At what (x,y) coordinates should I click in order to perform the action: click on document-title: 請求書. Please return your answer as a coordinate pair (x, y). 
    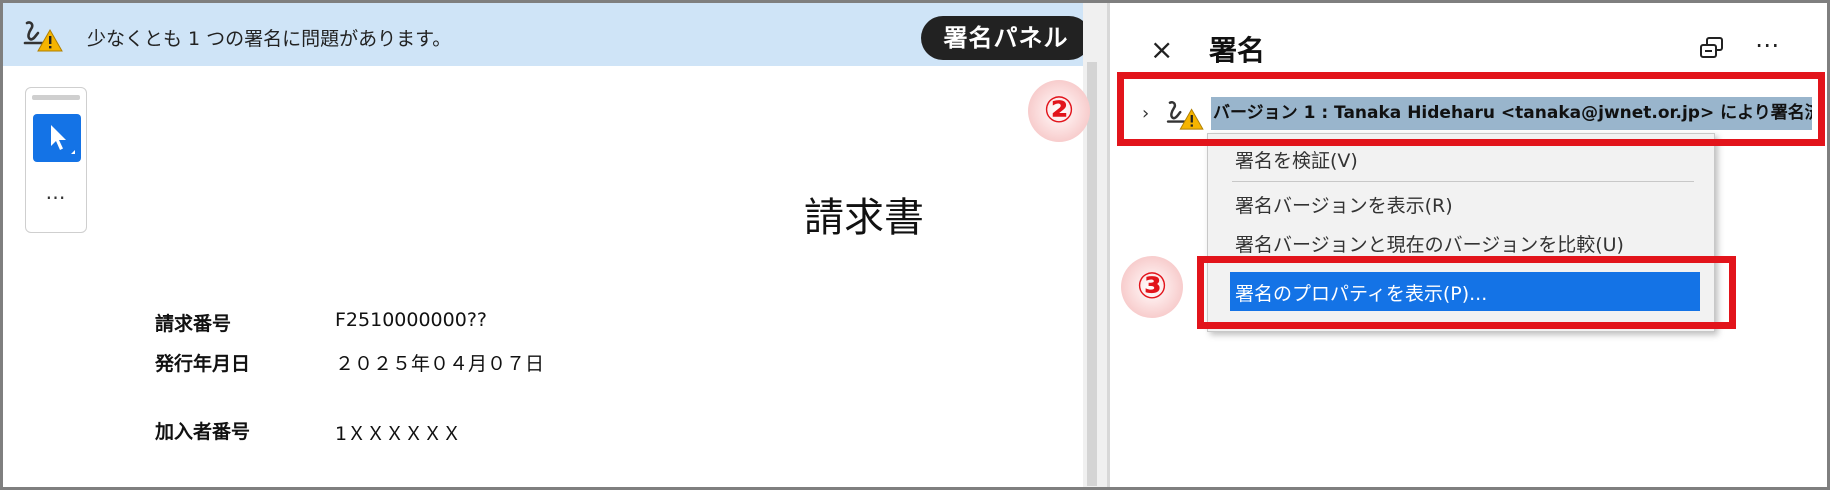
    Looking at the image, I should click on (864, 218).